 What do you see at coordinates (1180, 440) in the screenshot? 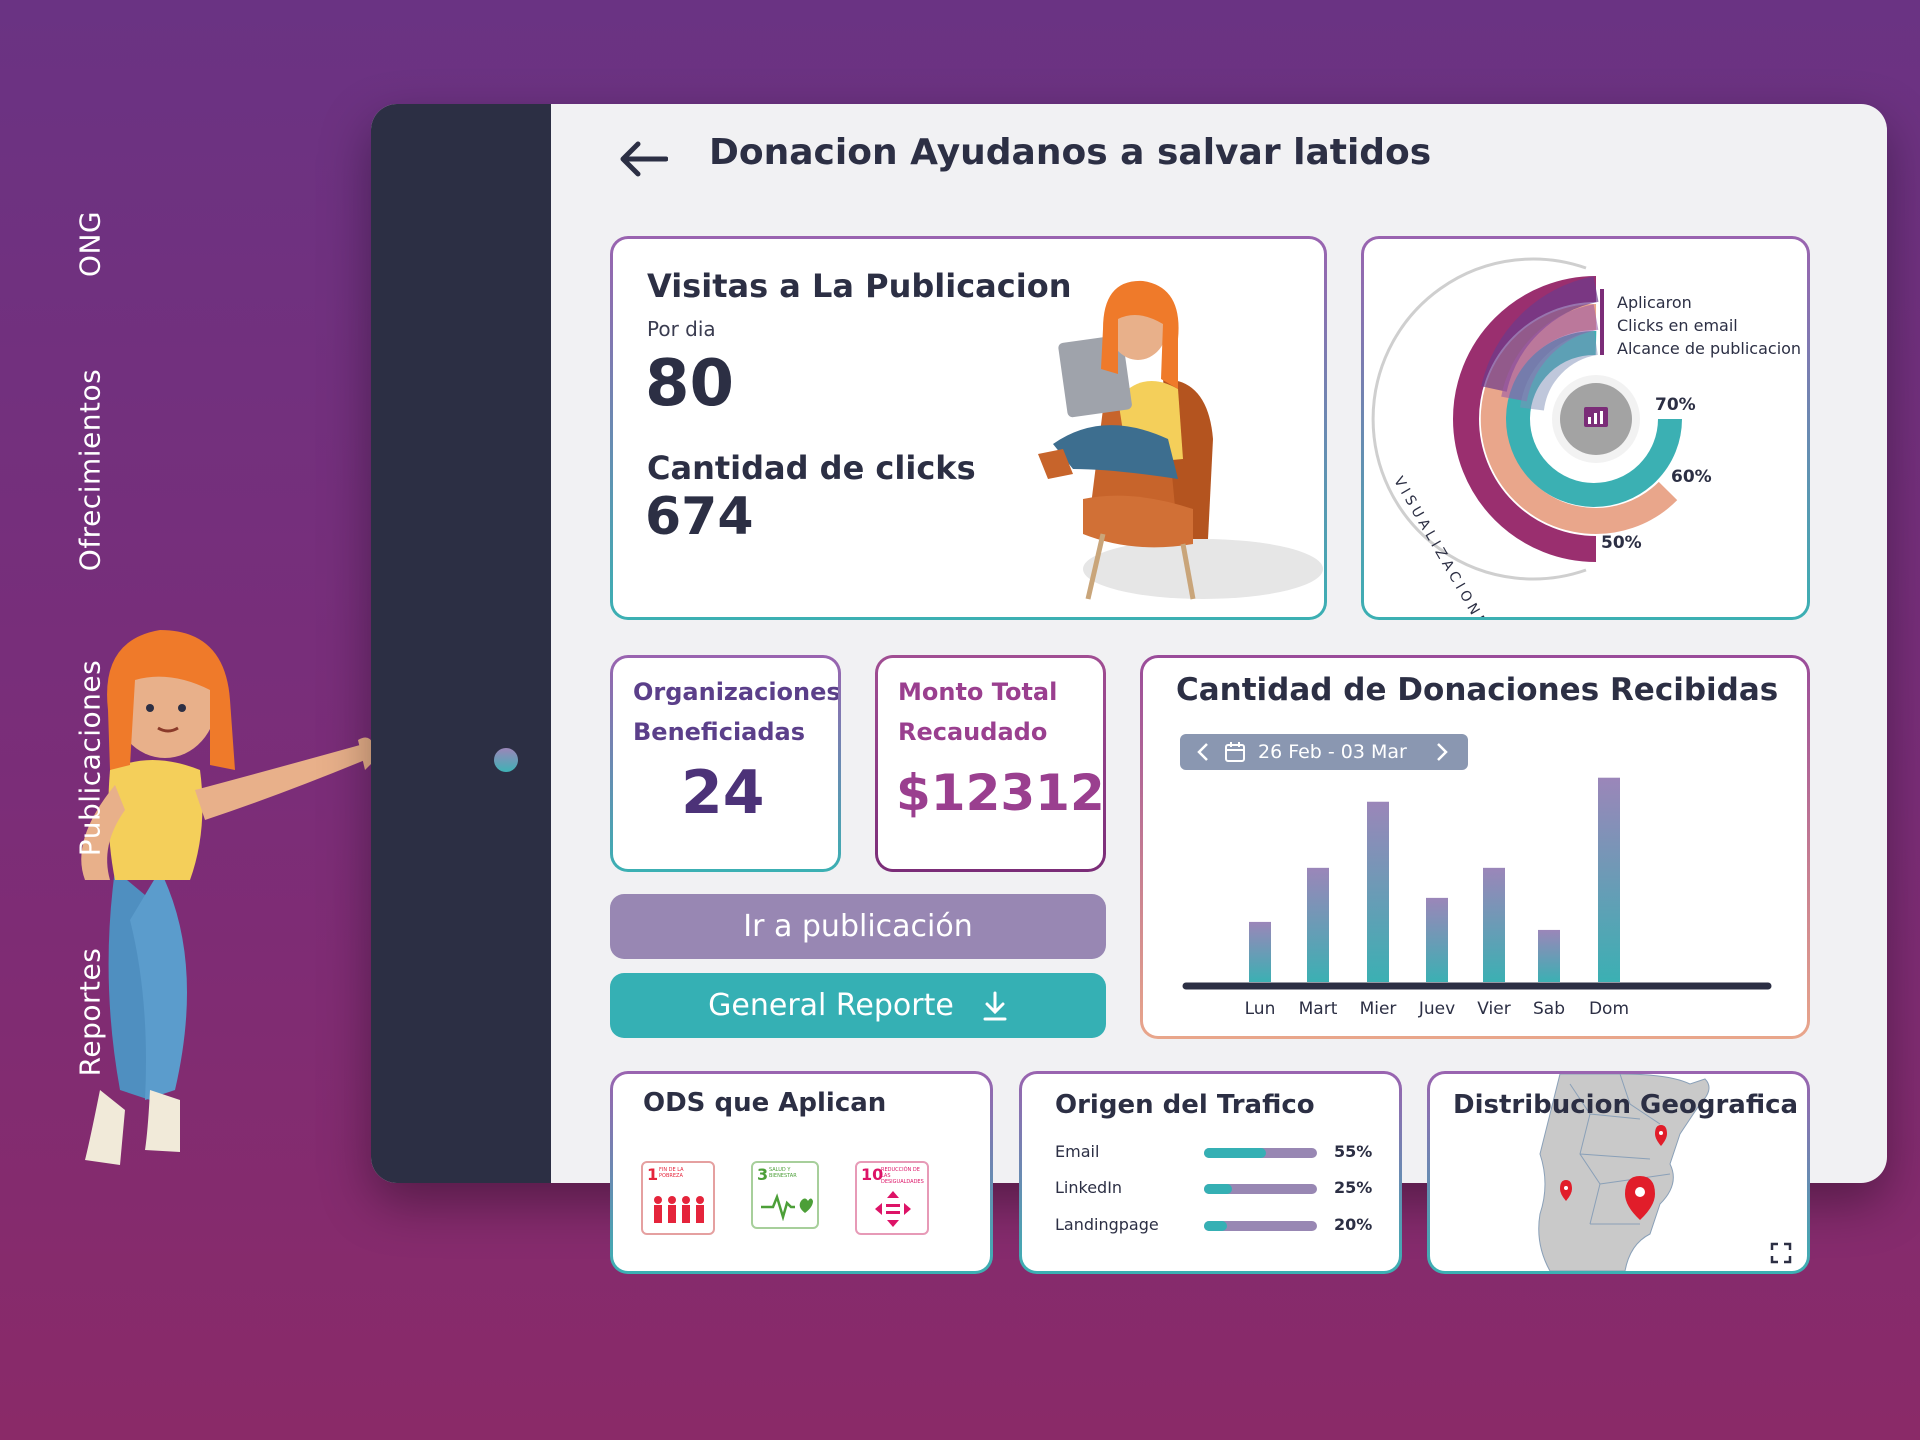
I see `character-chair-illustration` at bounding box center [1180, 440].